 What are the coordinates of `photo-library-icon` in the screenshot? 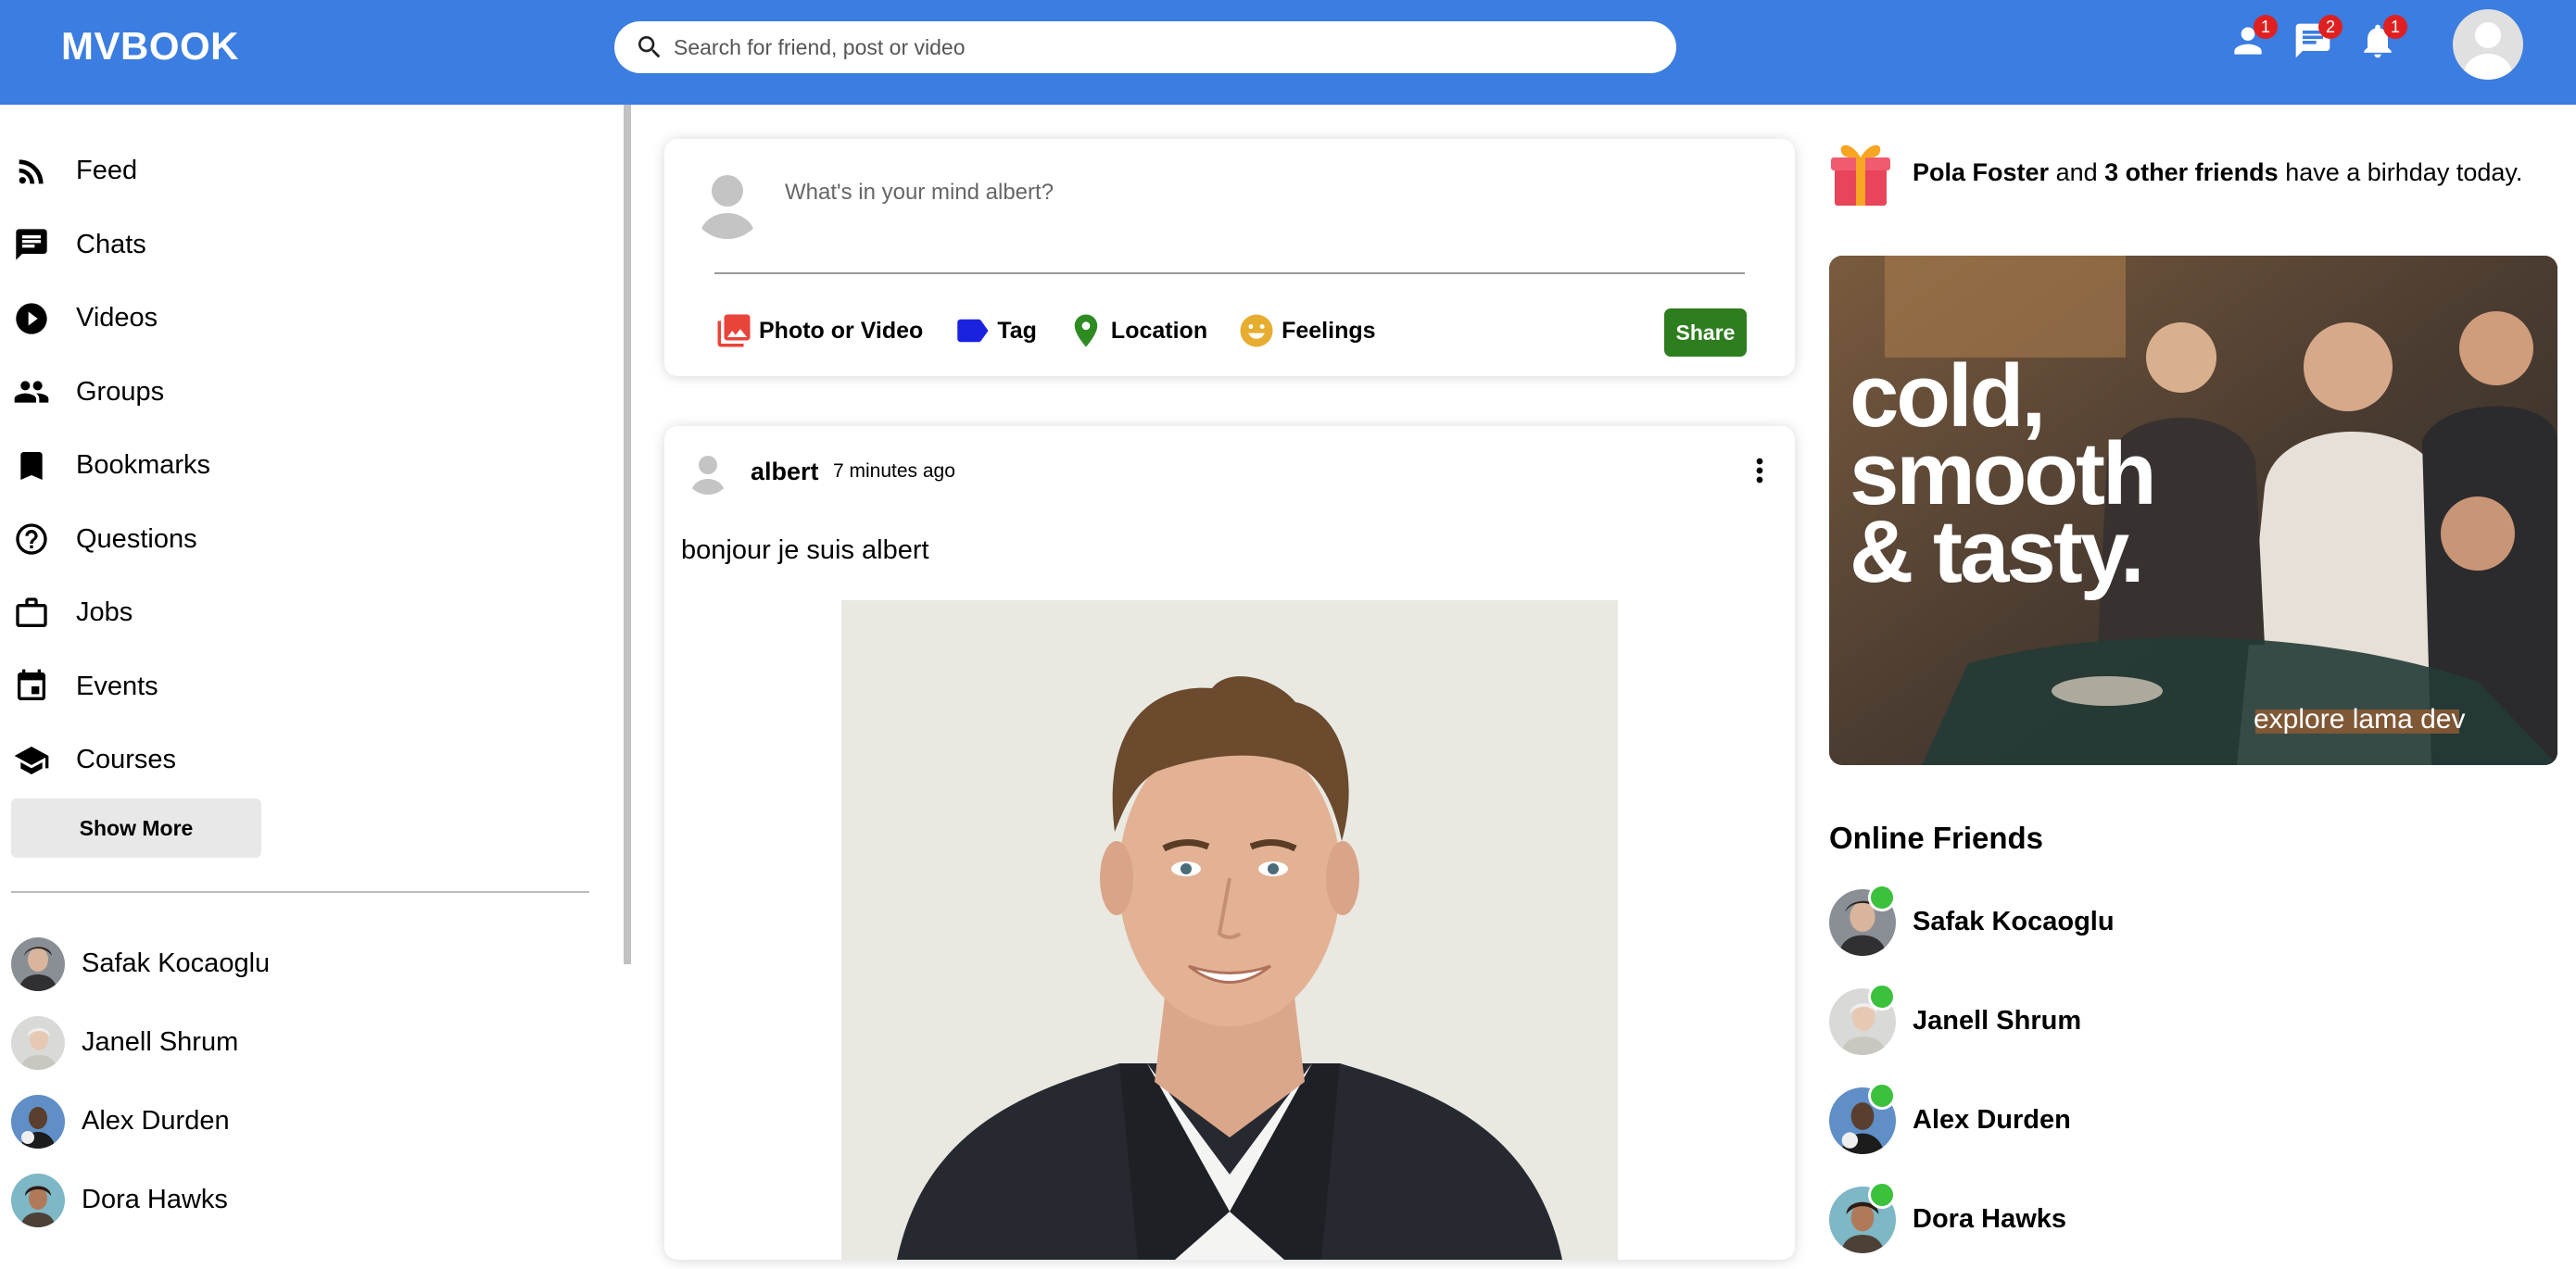 It's located at (734, 330).